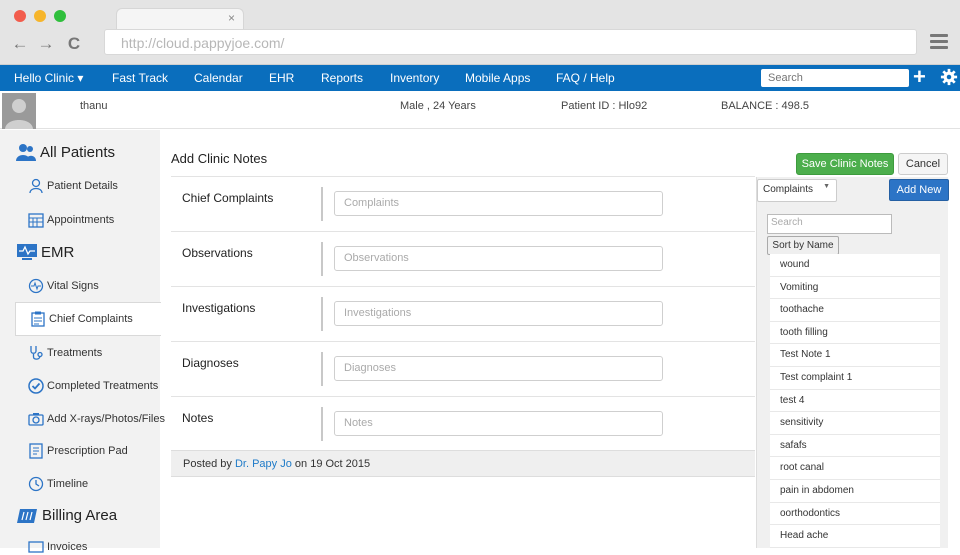 The image size is (960, 555). Describe the element at coordinates (140, 78) in the screenshot. I see `nav-fast-track: Fast Track` at that location.